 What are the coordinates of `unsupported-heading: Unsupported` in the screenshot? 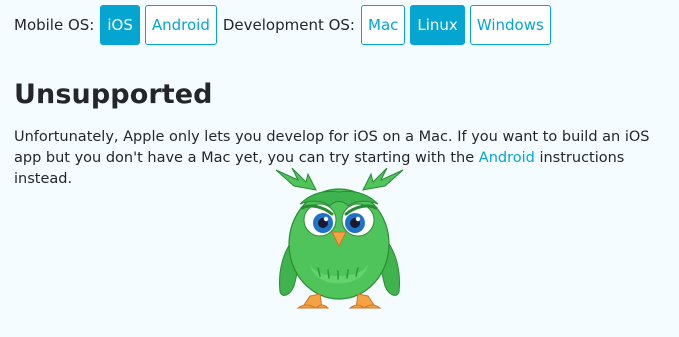 It's located at (113, 94).